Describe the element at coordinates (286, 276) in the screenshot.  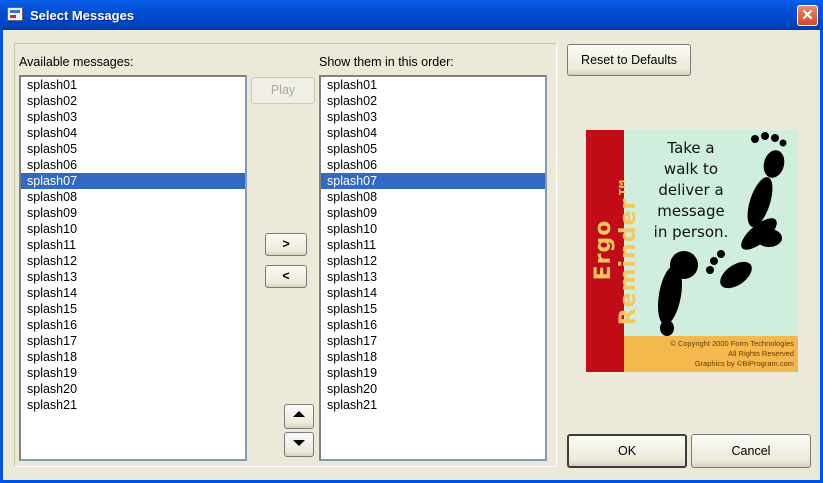
I see `remove-message-button: <` at that location.